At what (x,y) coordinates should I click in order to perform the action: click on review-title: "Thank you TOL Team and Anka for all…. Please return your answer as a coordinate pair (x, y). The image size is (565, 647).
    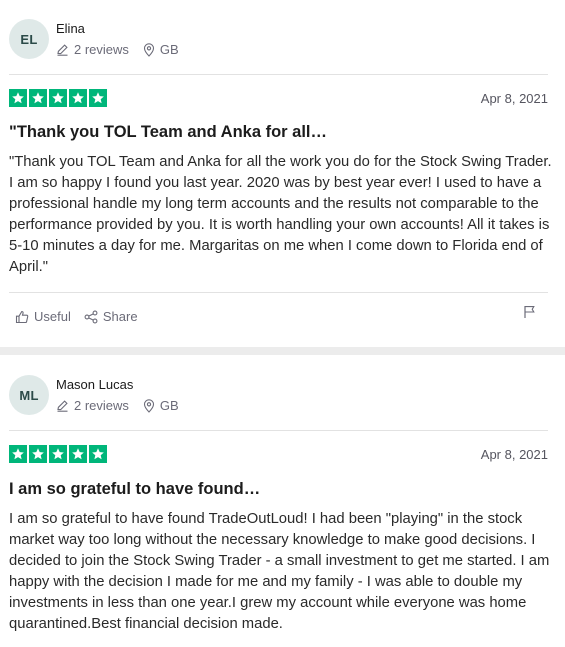
    Looking at the image, I should click on (168, 132).